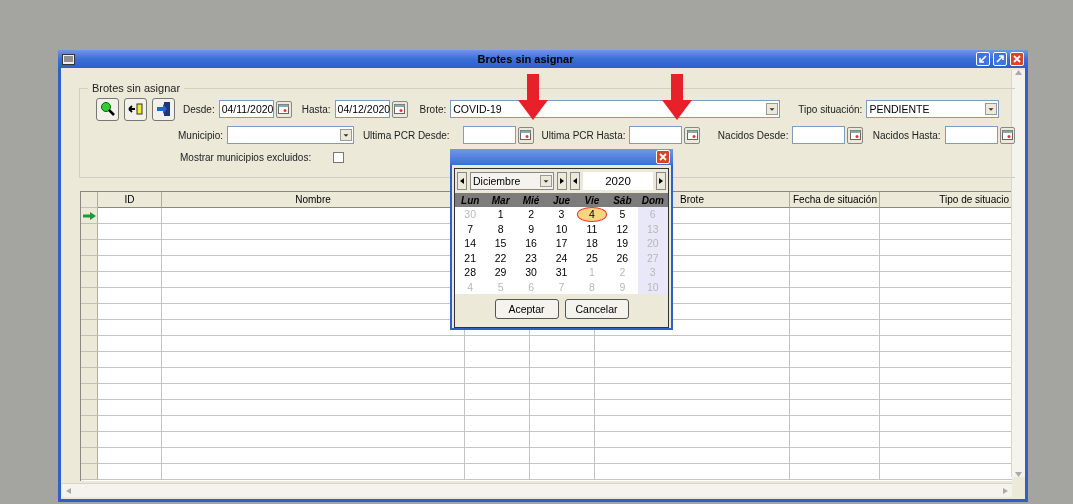 This screenshot has width=1073, height=504. Describe the element at coordinates (652, 200) in the screenshot. I see `weekday-label: Dom` at that location.